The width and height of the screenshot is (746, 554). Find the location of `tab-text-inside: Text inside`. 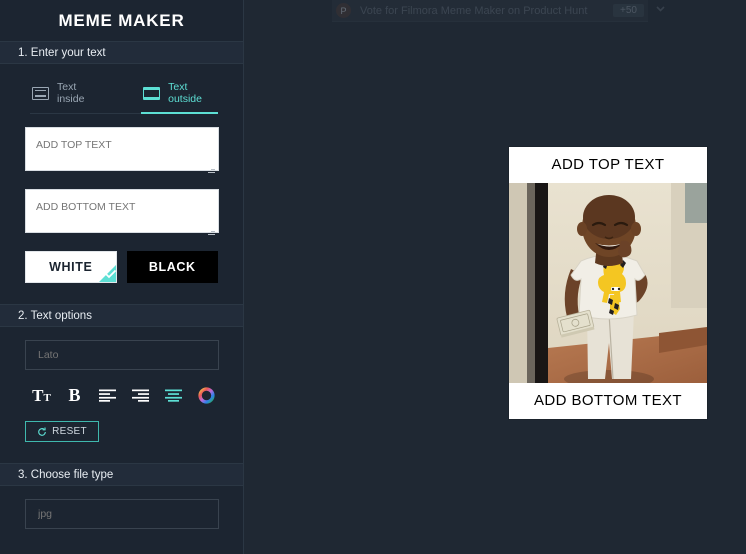

tab-text-inside: Text inside is located at coordinates (65, 95).